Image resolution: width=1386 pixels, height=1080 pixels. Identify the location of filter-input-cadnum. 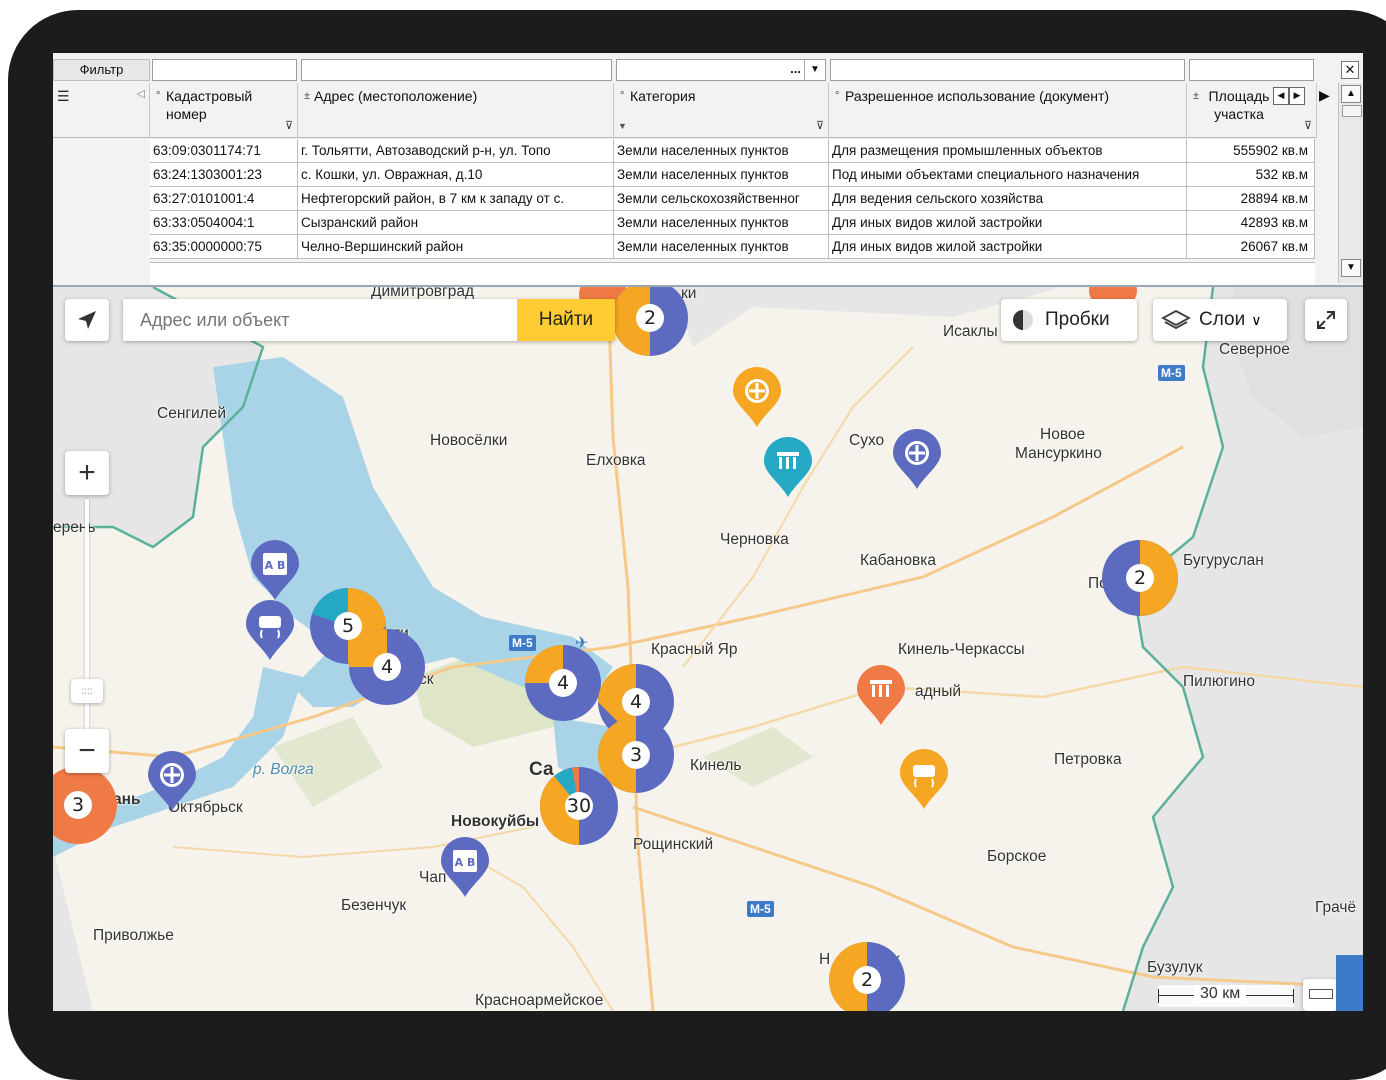
(224, 70).